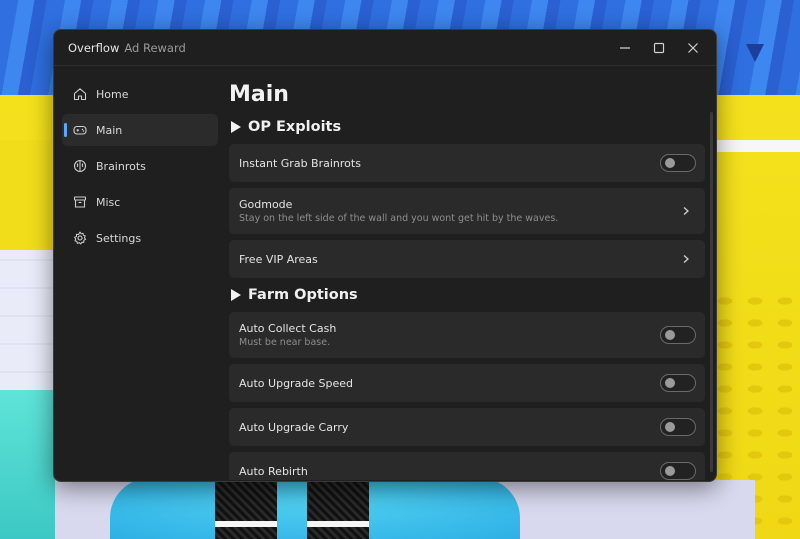  What do you see at coordinates (678, 335) in the screenshot?
I see `auto-collect-cash-toggle` at bounding box center [678, 335].